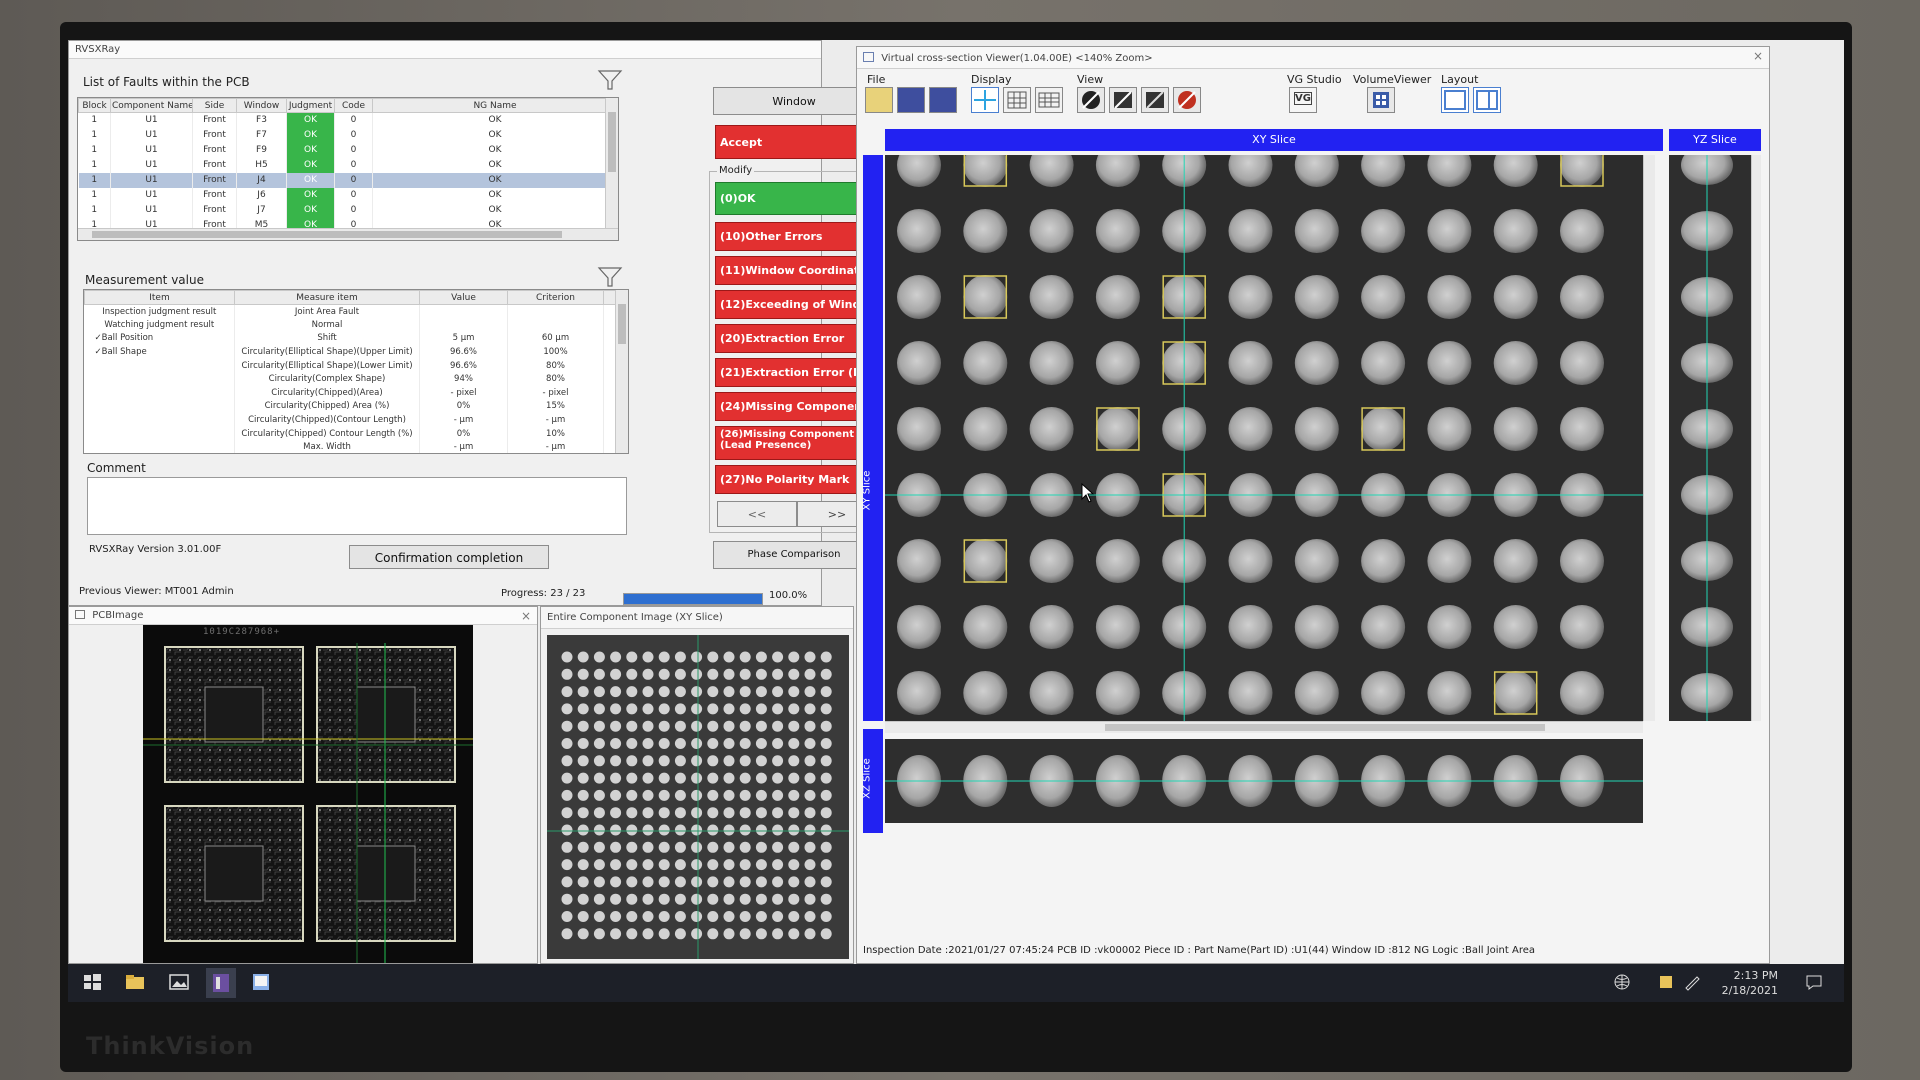  What do you see at coordinates (1743, 975) in the screenshot?
I see `clock-time: 2:13 PM` at bounding box center [1743, 975].